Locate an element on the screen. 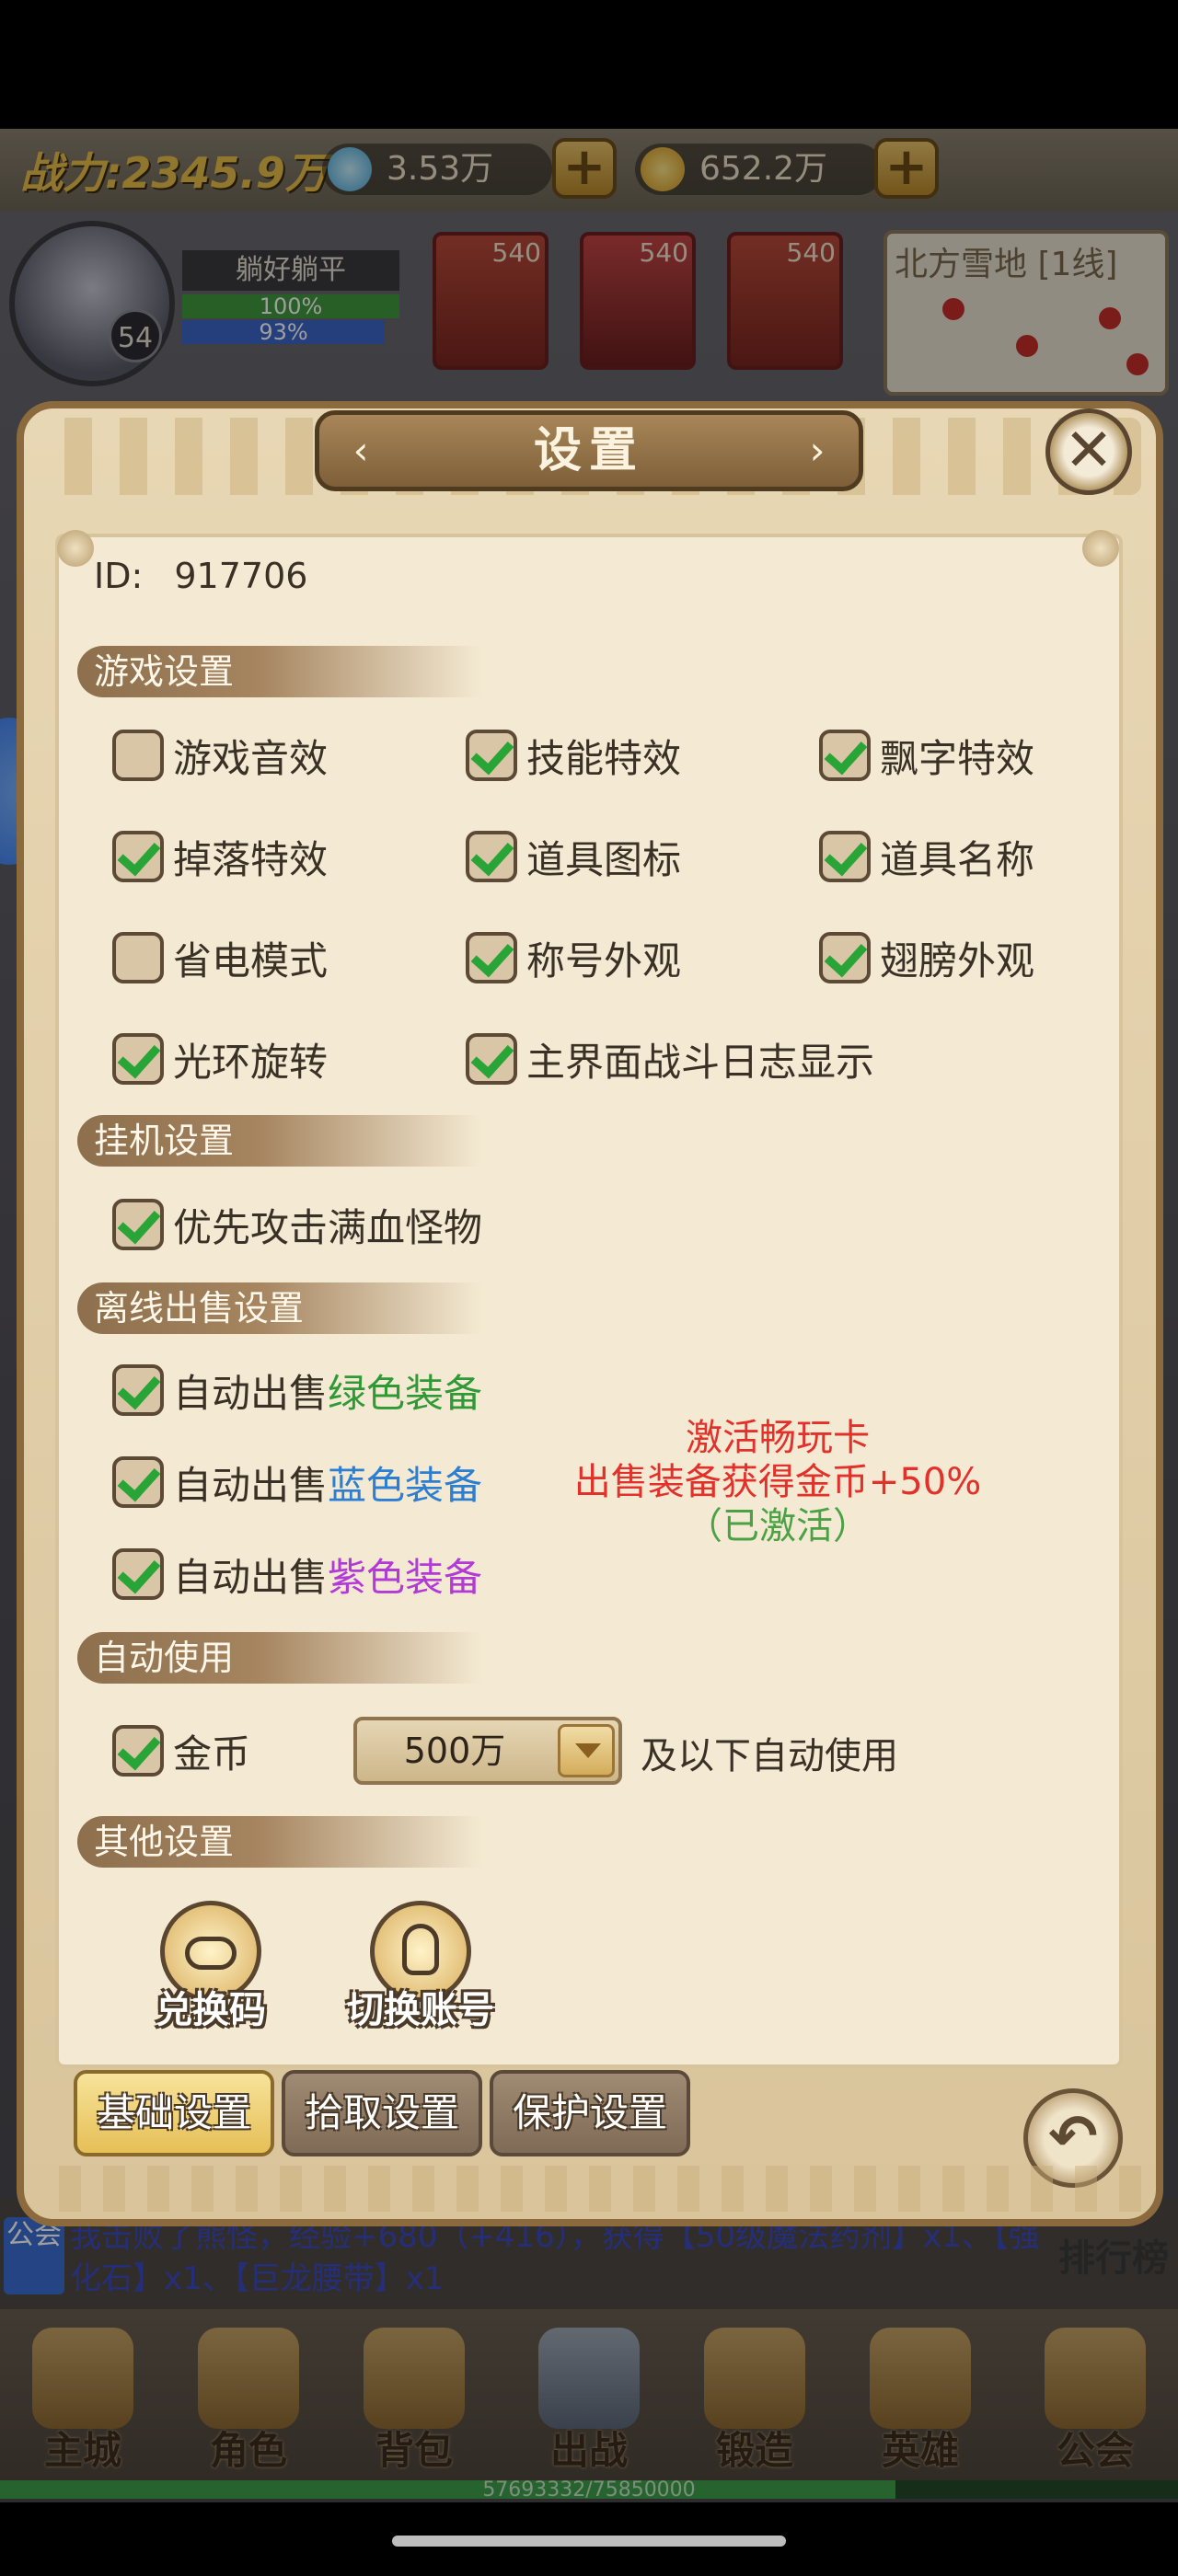 This screenshot has height=2576, width=1178. option-skill-effects: 技能特效 is located at coordinates (573, 755).